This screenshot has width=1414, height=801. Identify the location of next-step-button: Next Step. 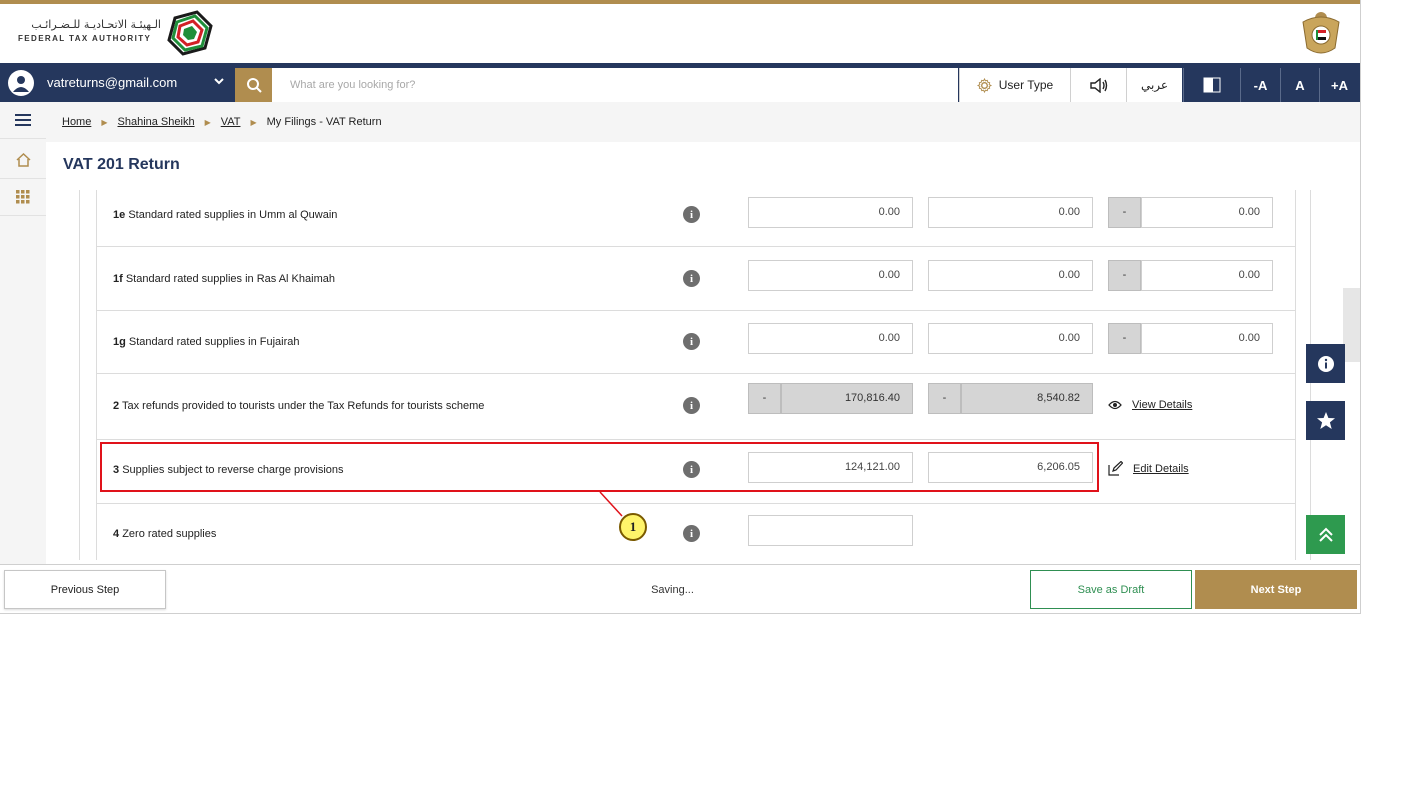
(1276, 589).